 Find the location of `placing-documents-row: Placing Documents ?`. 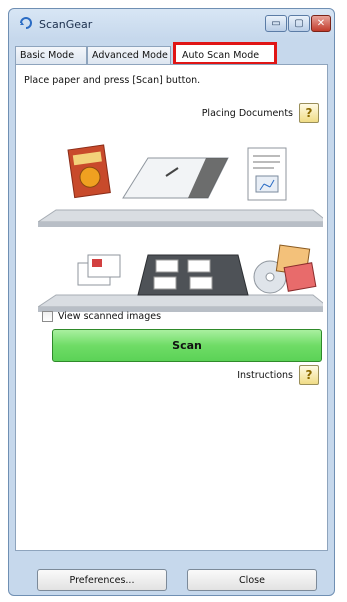

placing-documents-row: Placing Documents ? is located at coordinates (260, 113).